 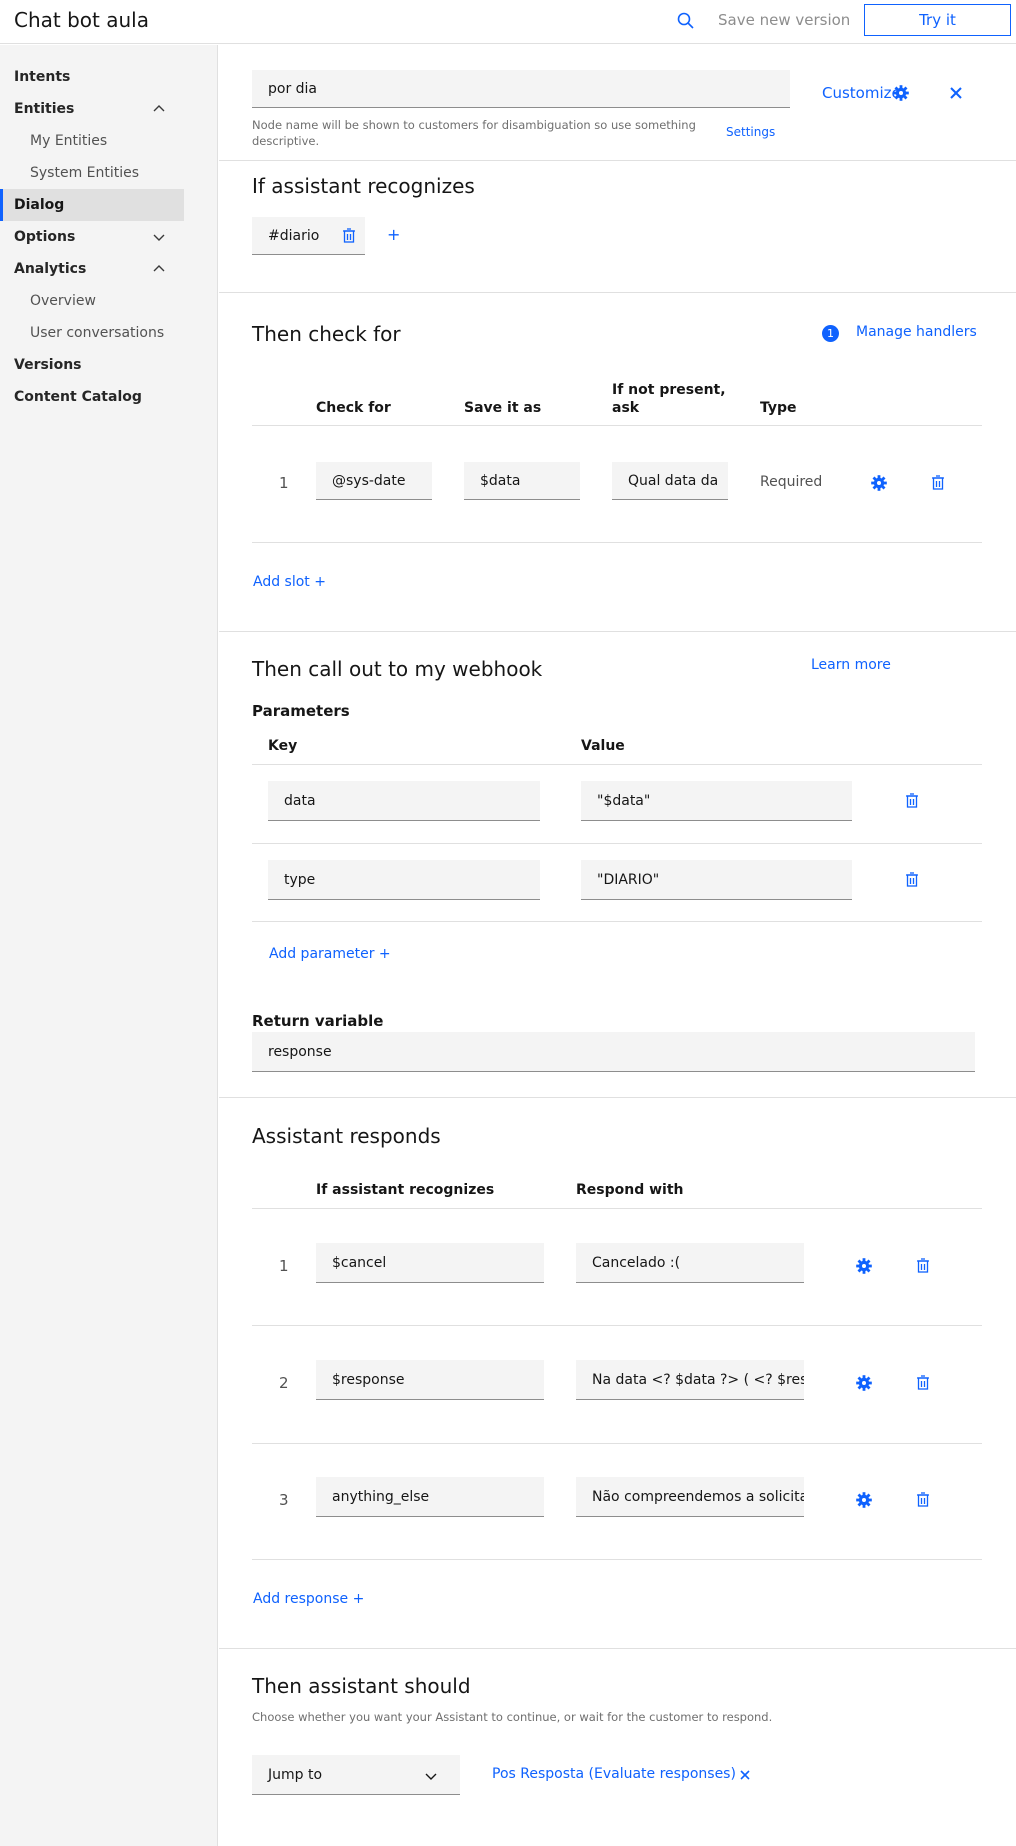 I want to click on sidebar-item-entities: Entities, so click(x=92, y=109).